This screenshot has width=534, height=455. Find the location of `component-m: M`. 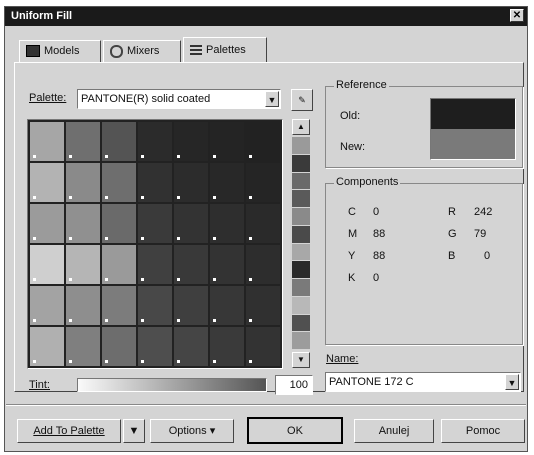

component-m: M is located at coordinates (353, 234).